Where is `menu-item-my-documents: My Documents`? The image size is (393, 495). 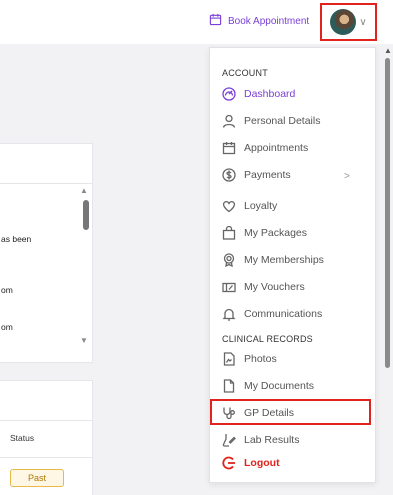 menu-item-my-documents: My Documents is located at coordinates (268, 386).